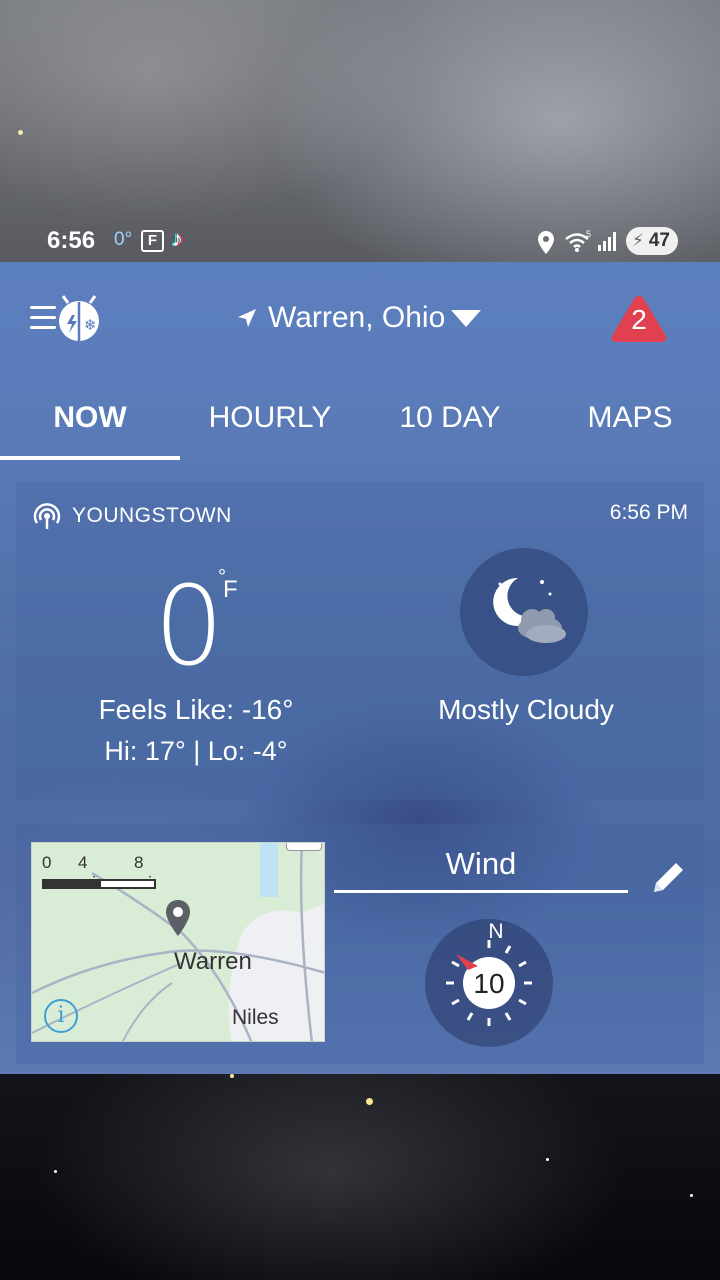 Image resolution: width=720 pixels, height=1280 pixels. I want to click on active-tab-indicator, so click(90, 458).